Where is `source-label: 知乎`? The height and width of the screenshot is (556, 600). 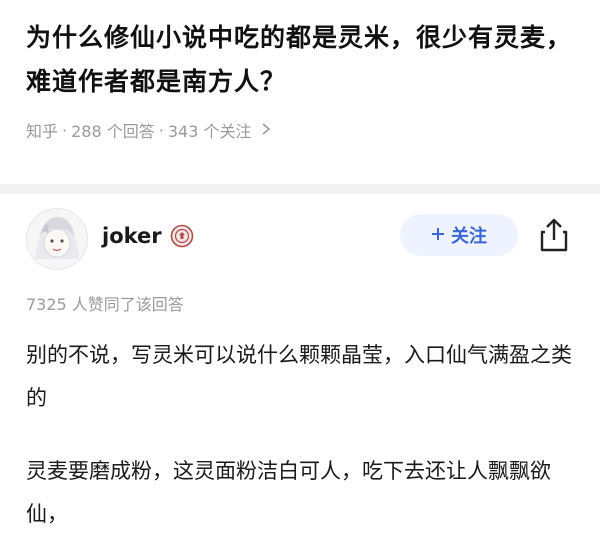 source-label: 知乎 is located at coordinates (42, 131).